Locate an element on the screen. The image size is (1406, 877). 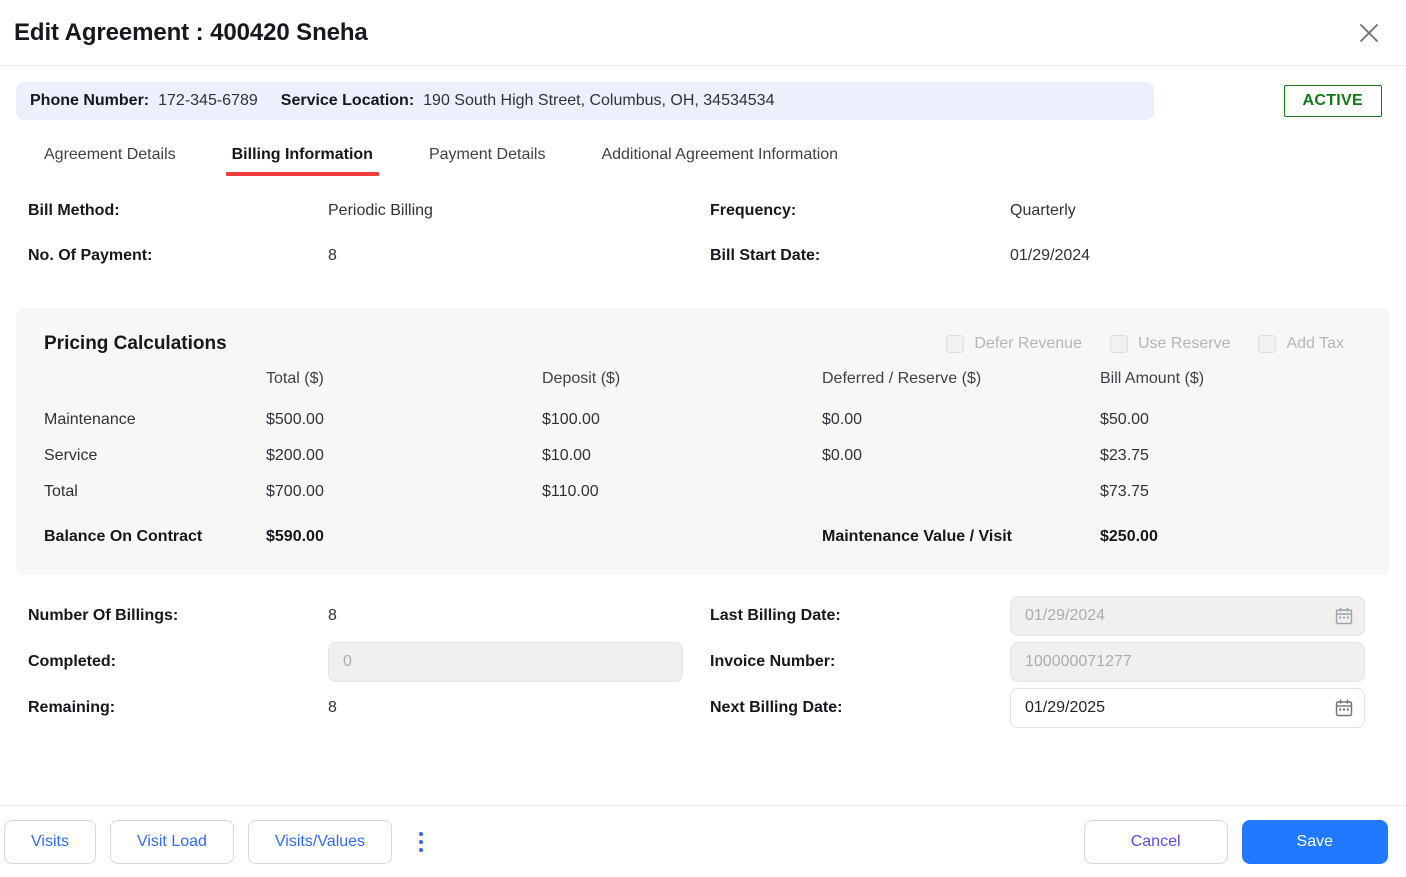
billing-schedule-right: Last Billing Date: In is located at coordinates (1029, 662).